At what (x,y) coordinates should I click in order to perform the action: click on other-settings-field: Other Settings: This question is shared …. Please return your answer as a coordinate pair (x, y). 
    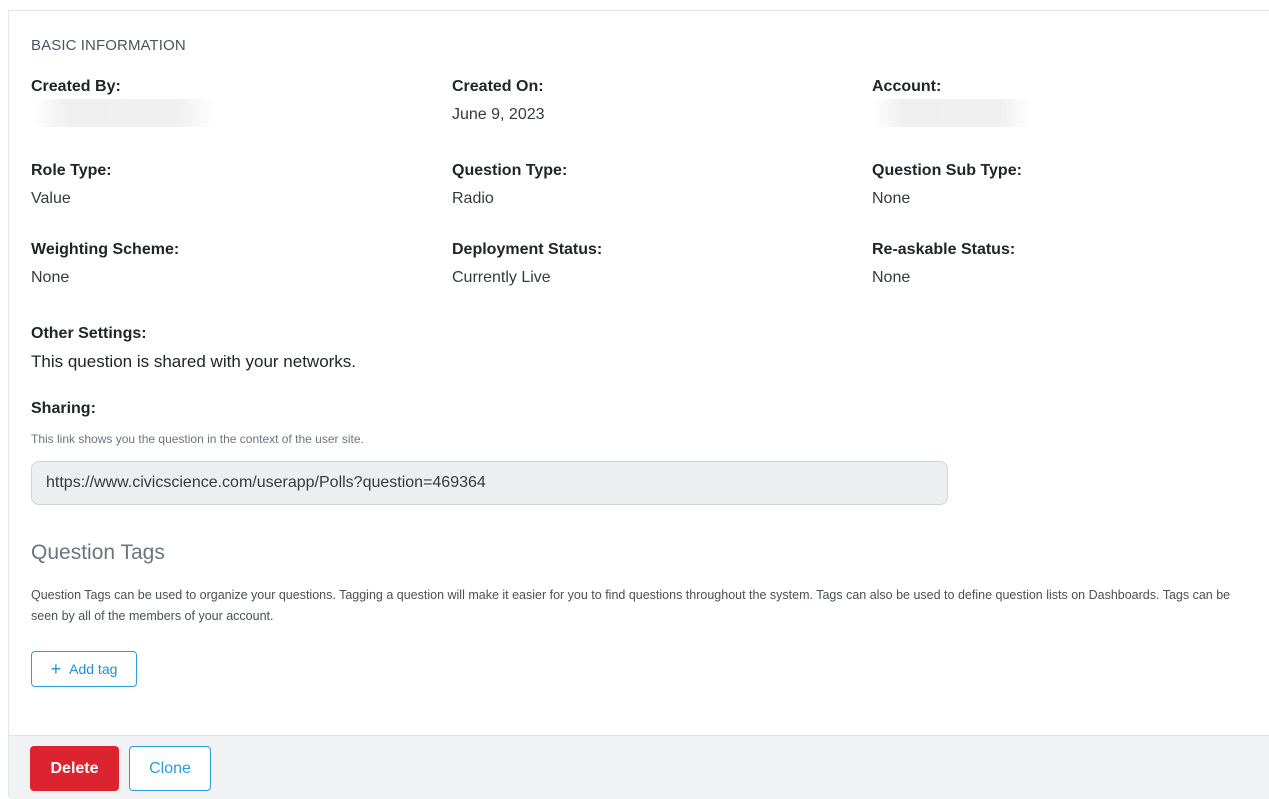
    Looking at the image, I should click on (193, 348).